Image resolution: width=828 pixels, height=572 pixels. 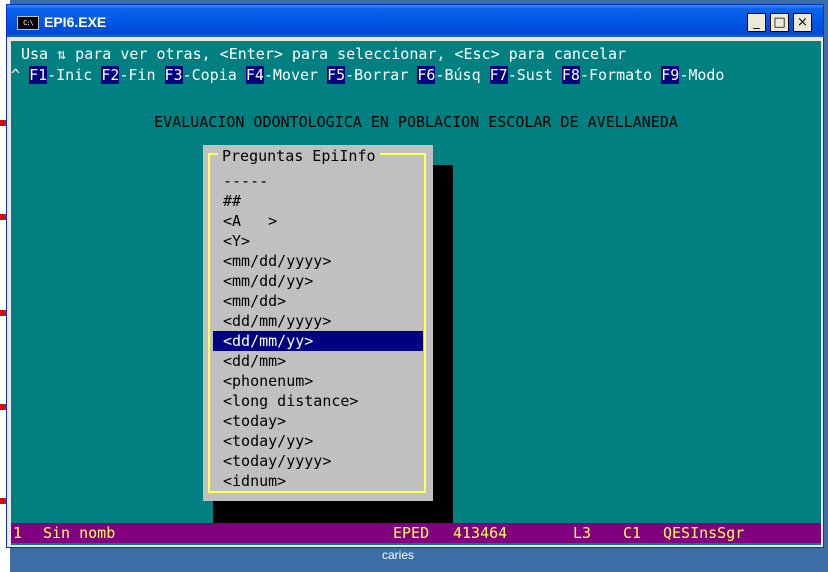 I want to click on maximize-button: □, so click(x=779, y=22).